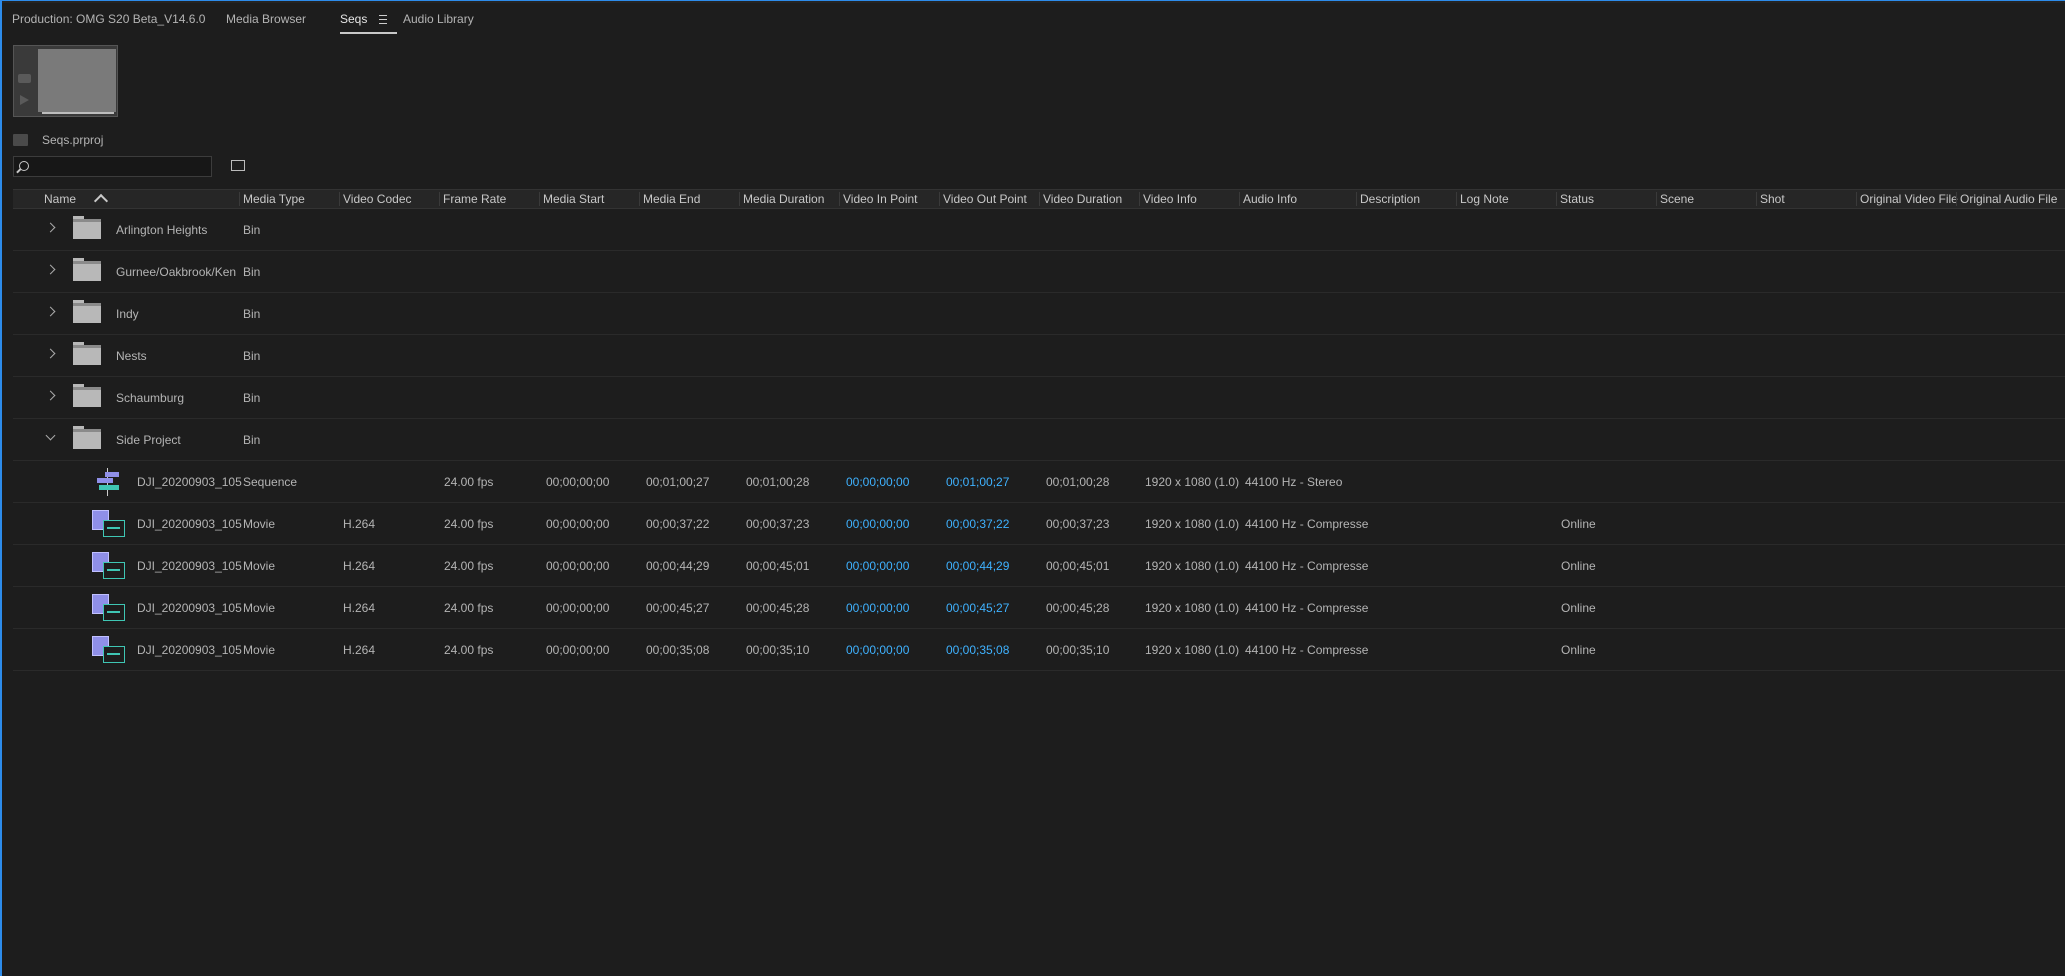 The height and width of the screenshot is (976, 2065). I want to click on column-header-shot: Shot, so click(1772, 199).